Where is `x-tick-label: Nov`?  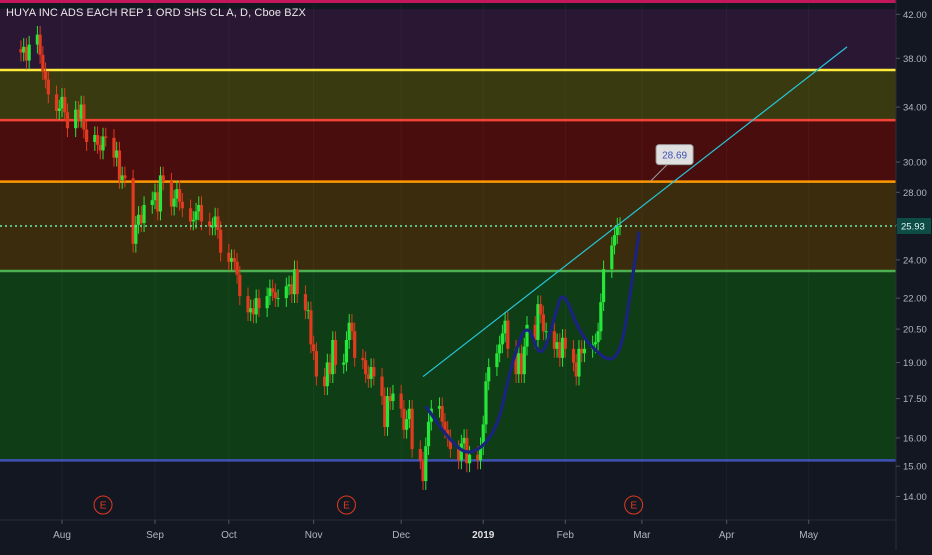 x-tick-label: Nov is located at coordinates (314, 535).